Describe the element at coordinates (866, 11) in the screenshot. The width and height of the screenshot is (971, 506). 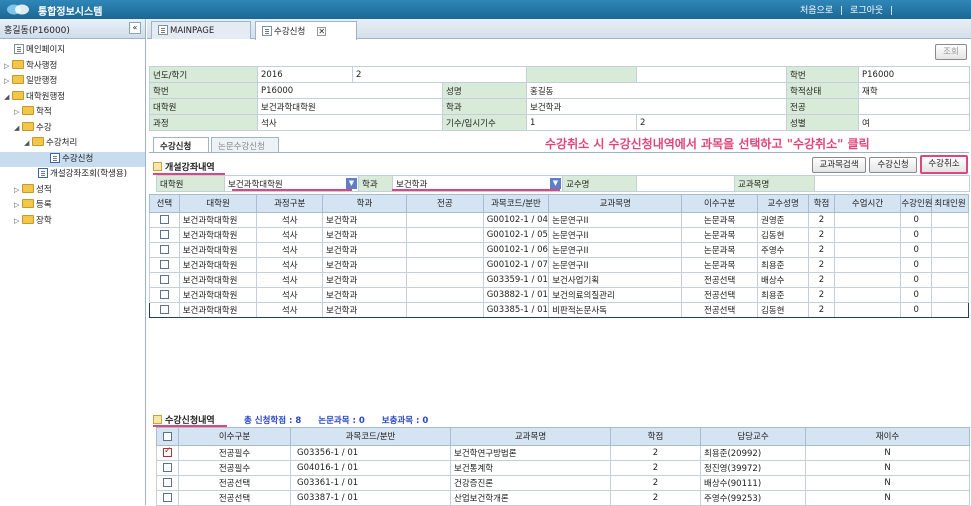
I see `logout-link: 로그아웃` at that location.